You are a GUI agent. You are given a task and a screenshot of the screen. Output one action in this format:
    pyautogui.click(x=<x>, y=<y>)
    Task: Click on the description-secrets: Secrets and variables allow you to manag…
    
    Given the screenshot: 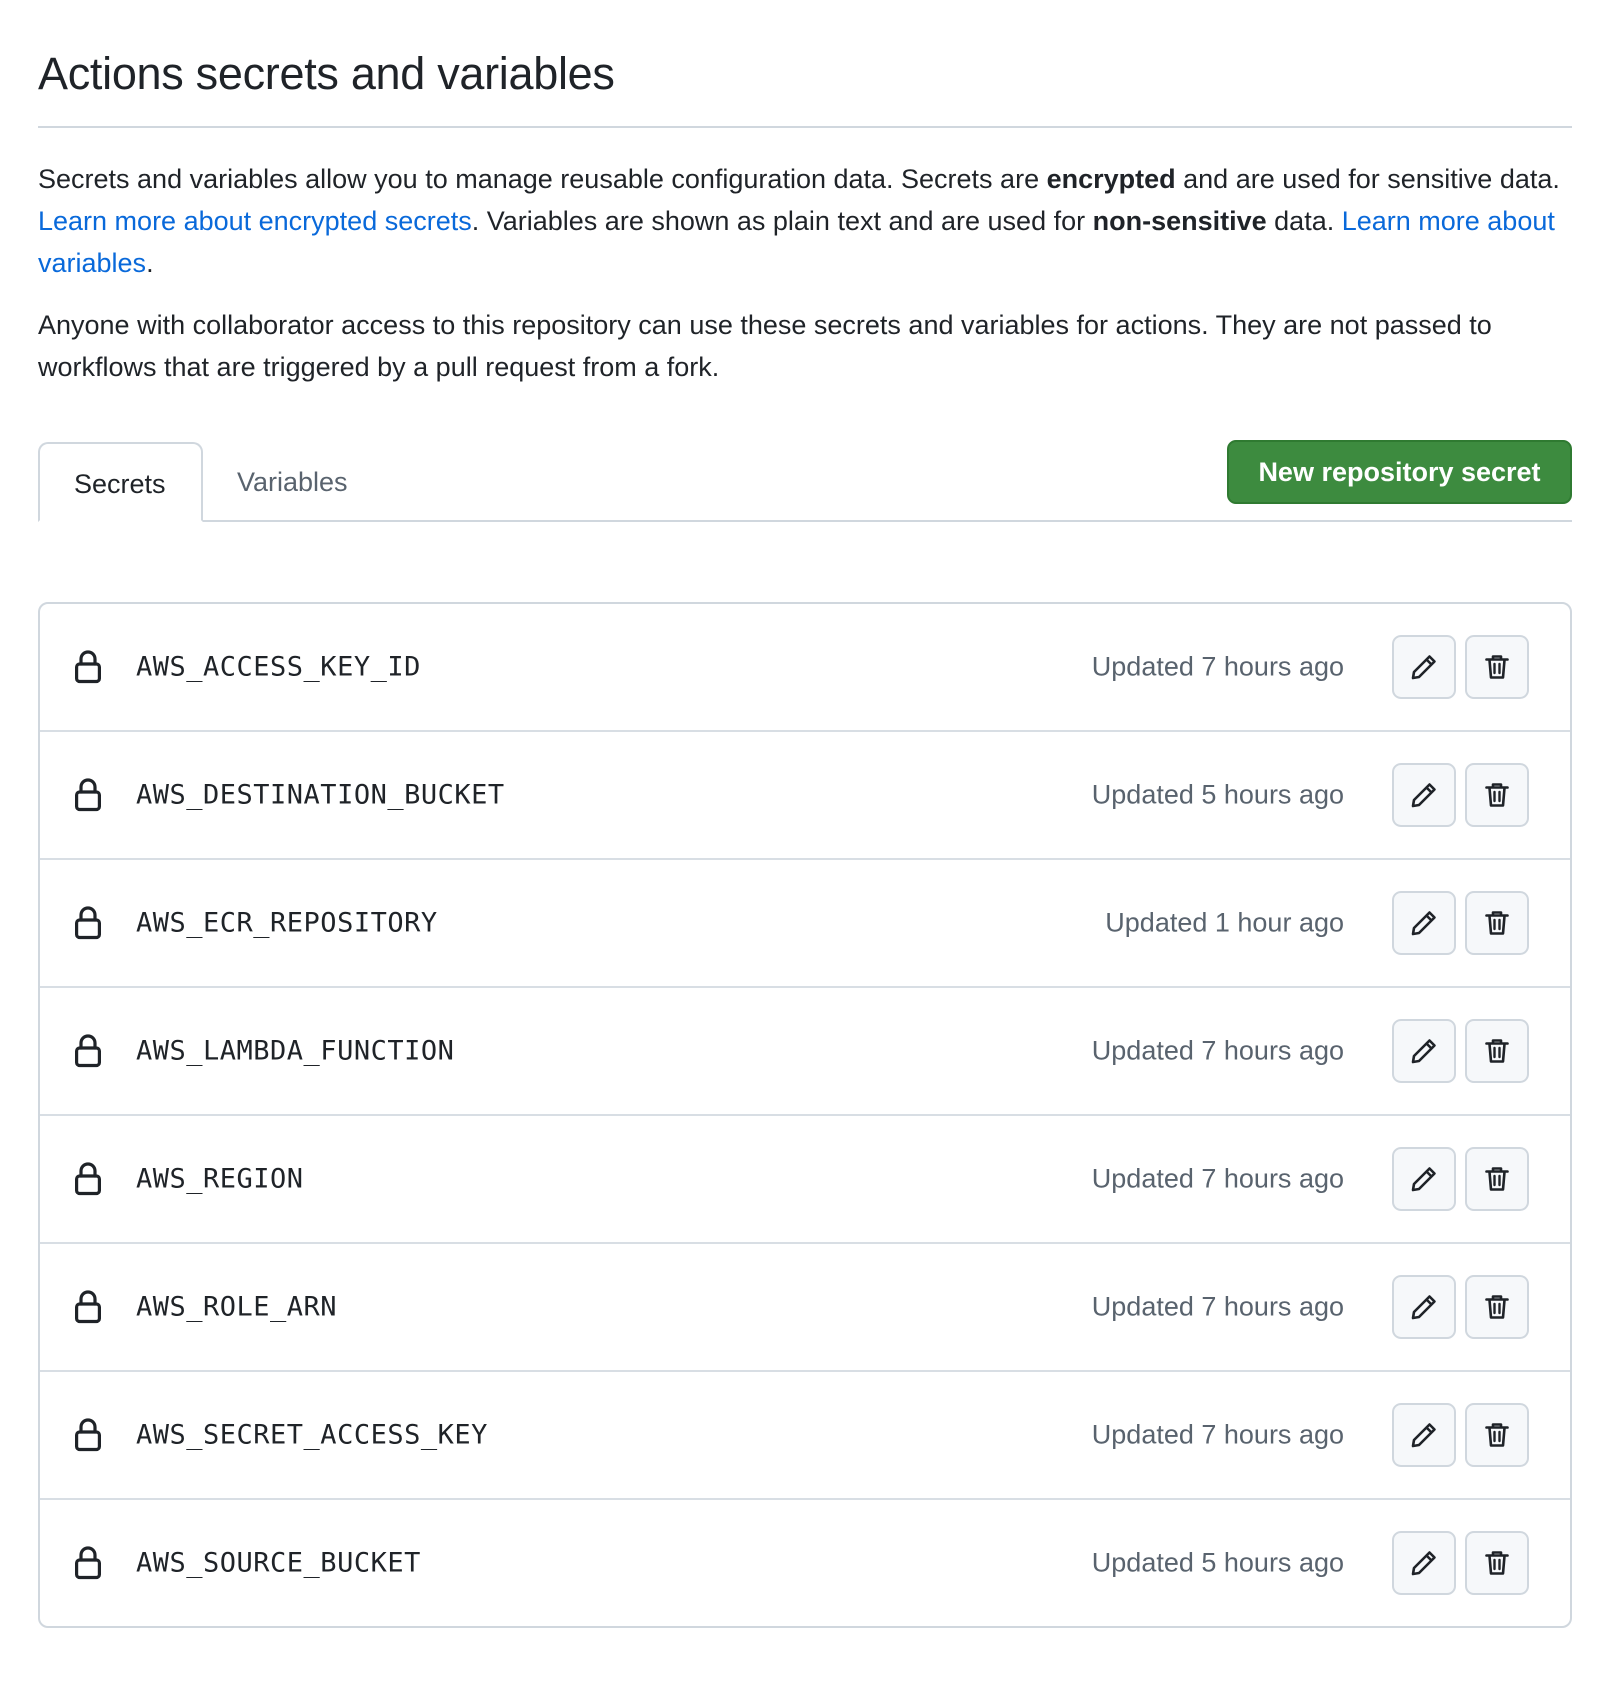 What is the action you would take?
    pyautogui.click(x=805, y=221)
    